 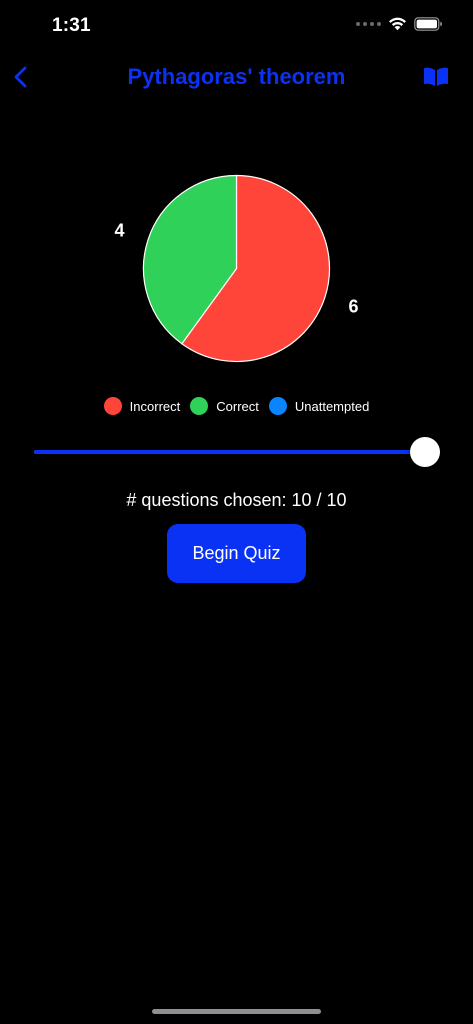 I want to click on question-count-slider, so click(x=237, y=452).